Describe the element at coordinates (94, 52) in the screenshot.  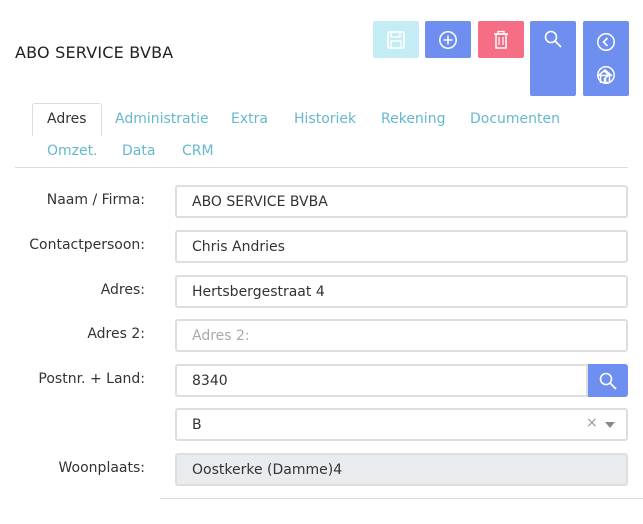
I see `page-title: ABO SERVICE BVBA` at that location.